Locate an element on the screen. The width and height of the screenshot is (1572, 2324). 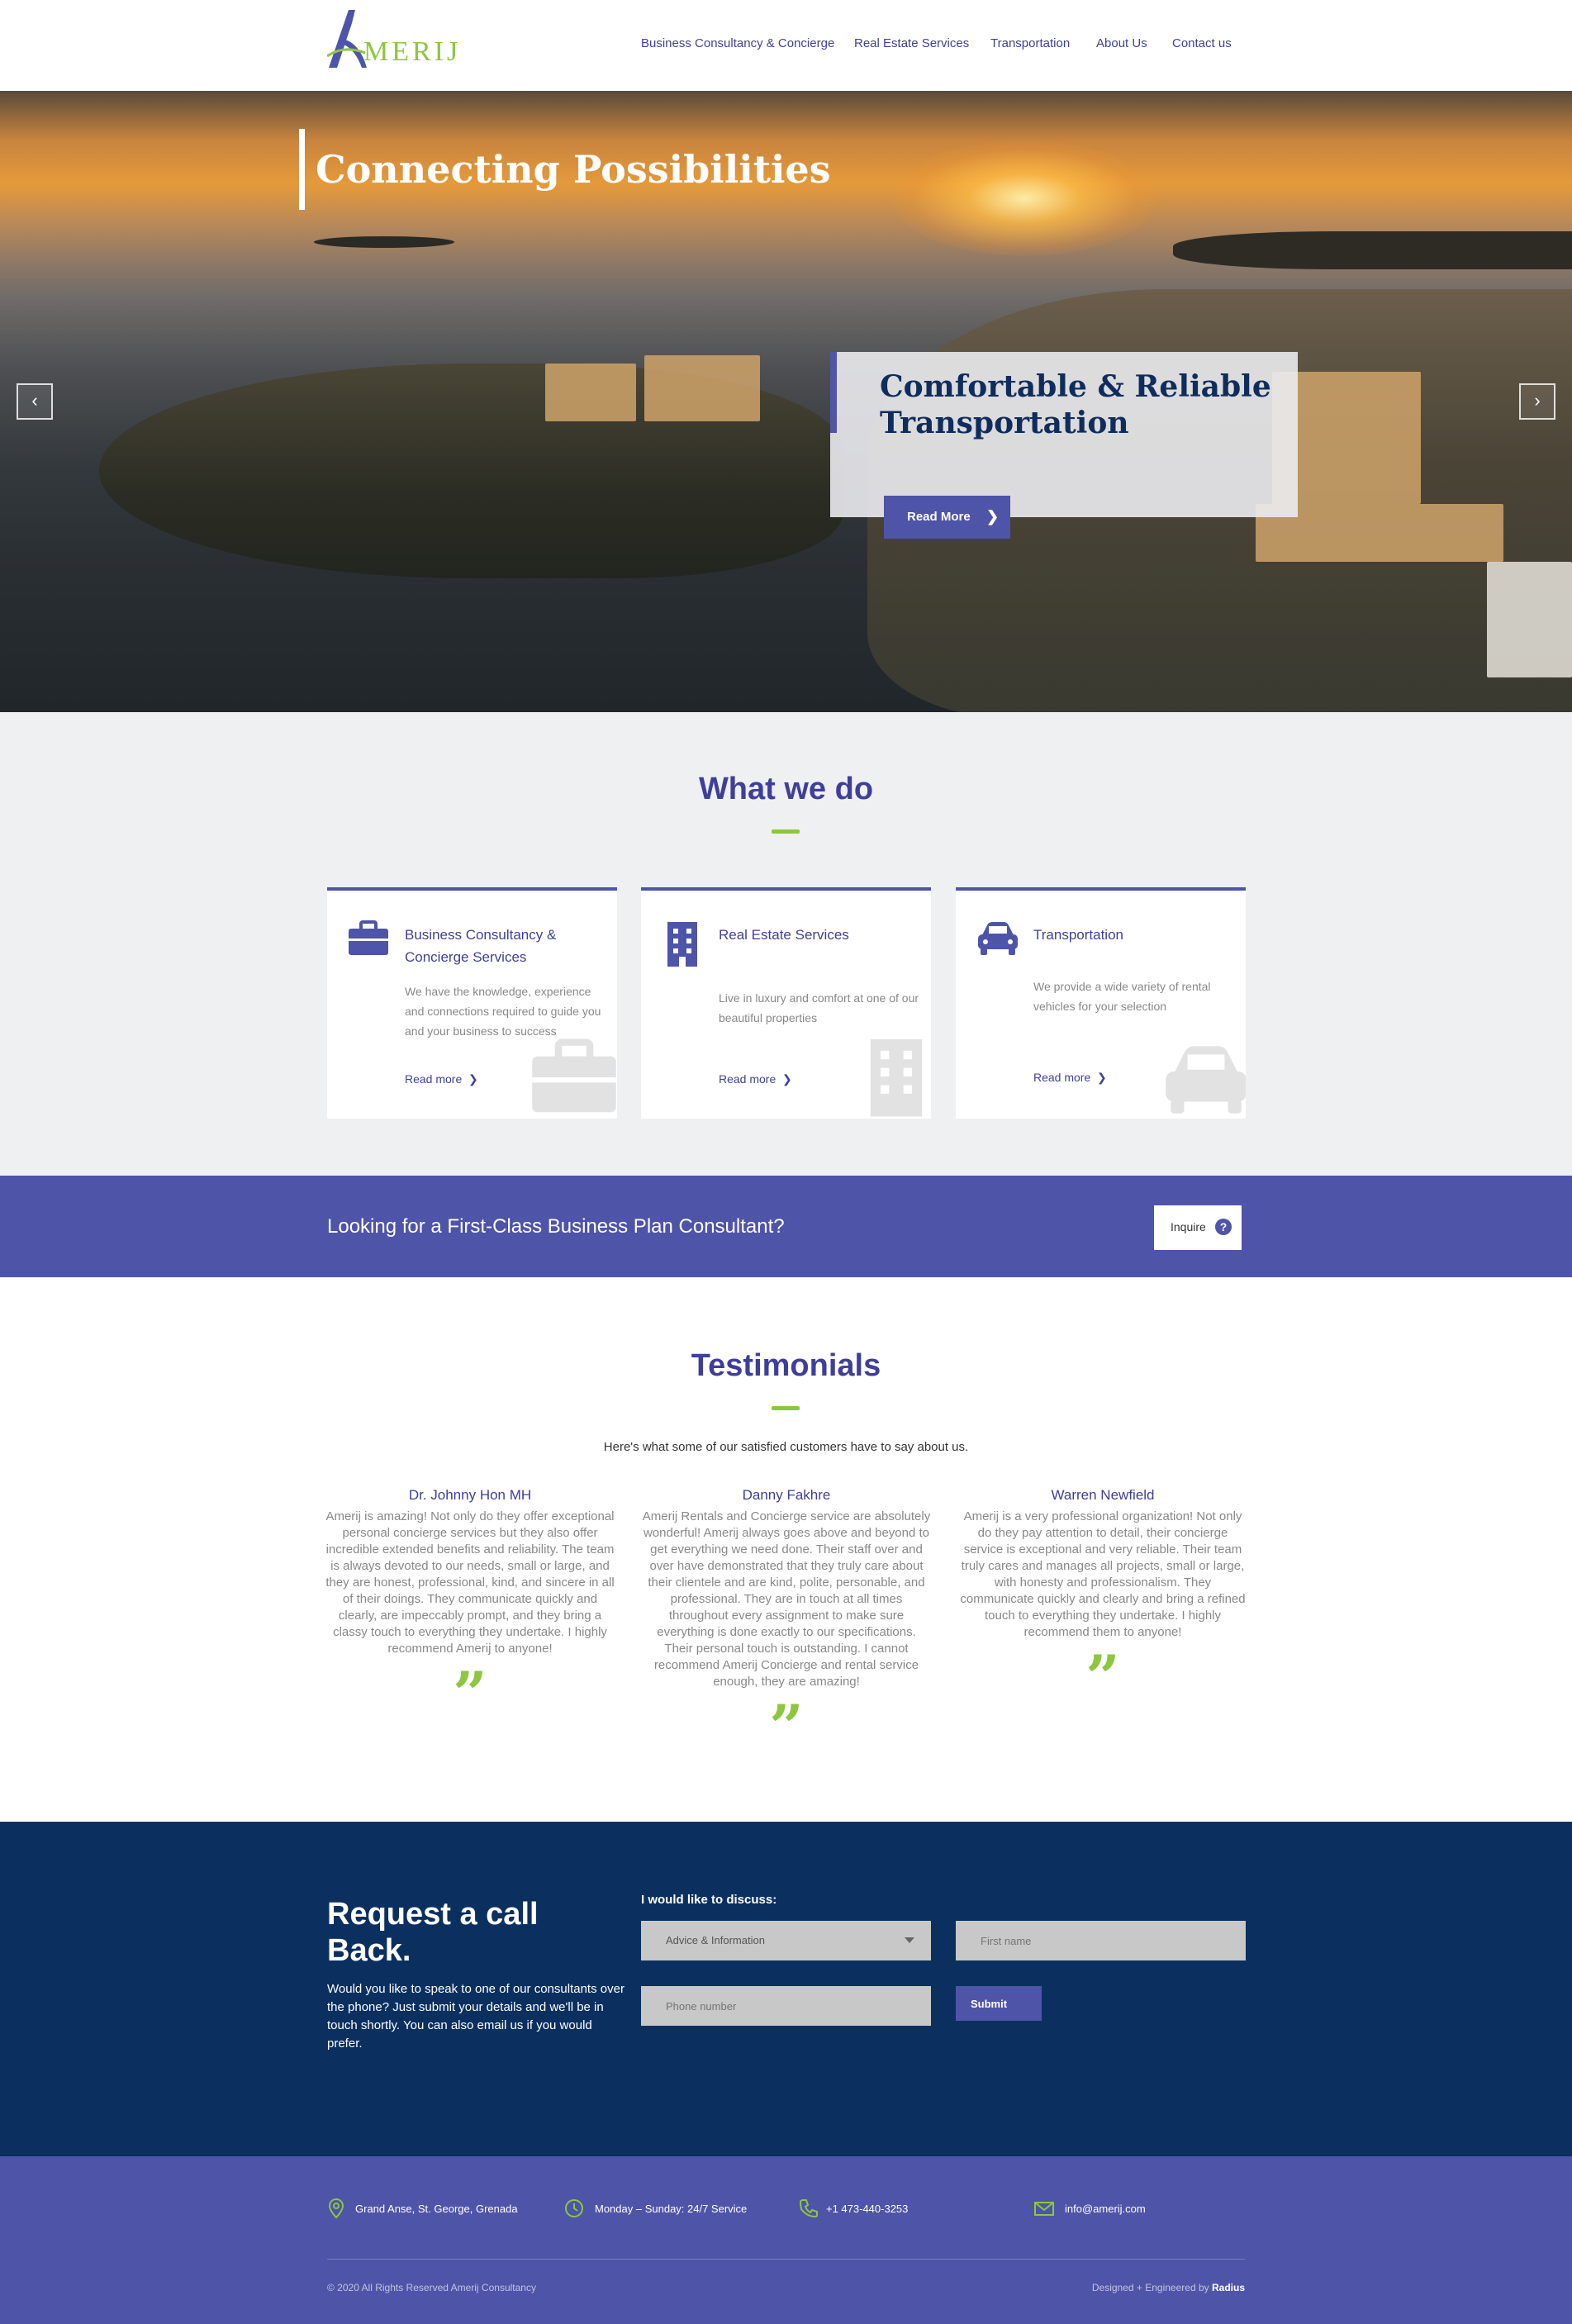
briefcase-icon is located at coordinates (369, 938).